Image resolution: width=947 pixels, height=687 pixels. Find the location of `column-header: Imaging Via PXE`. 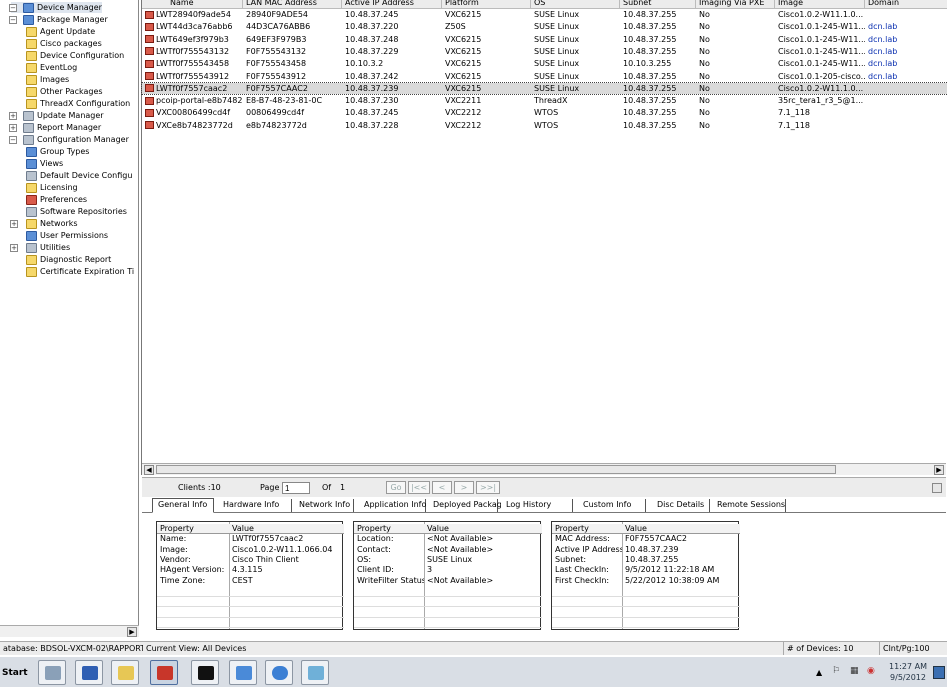

column-header: Imaging Via PXE is located at coordinates (735, 4).